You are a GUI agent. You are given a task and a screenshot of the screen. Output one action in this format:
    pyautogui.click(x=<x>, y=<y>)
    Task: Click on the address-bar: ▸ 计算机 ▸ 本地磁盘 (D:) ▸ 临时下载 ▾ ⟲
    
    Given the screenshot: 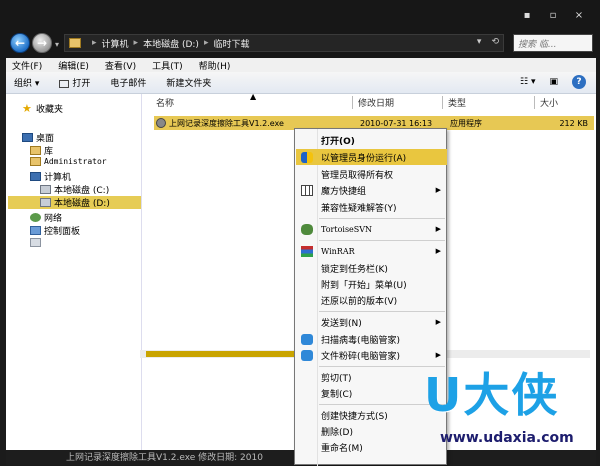 What is the action you would take?
    pyautogui.click(x=284, y=43)
    